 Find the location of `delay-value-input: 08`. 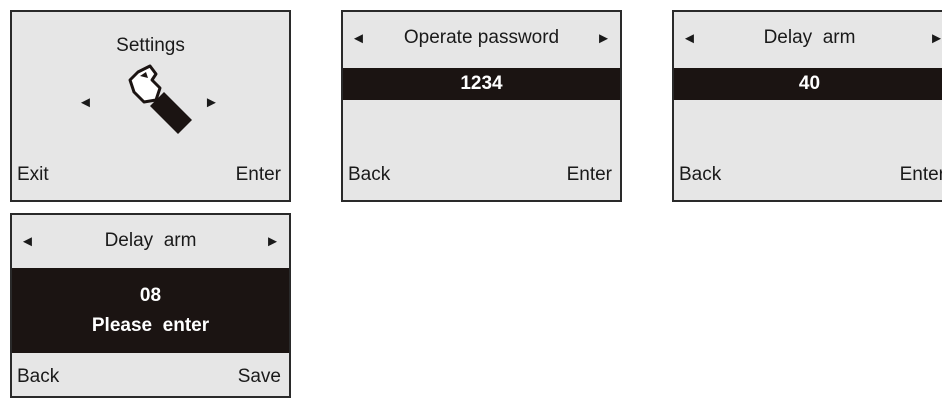

delay-value-input: 08 is located at coordinates (150, 296).